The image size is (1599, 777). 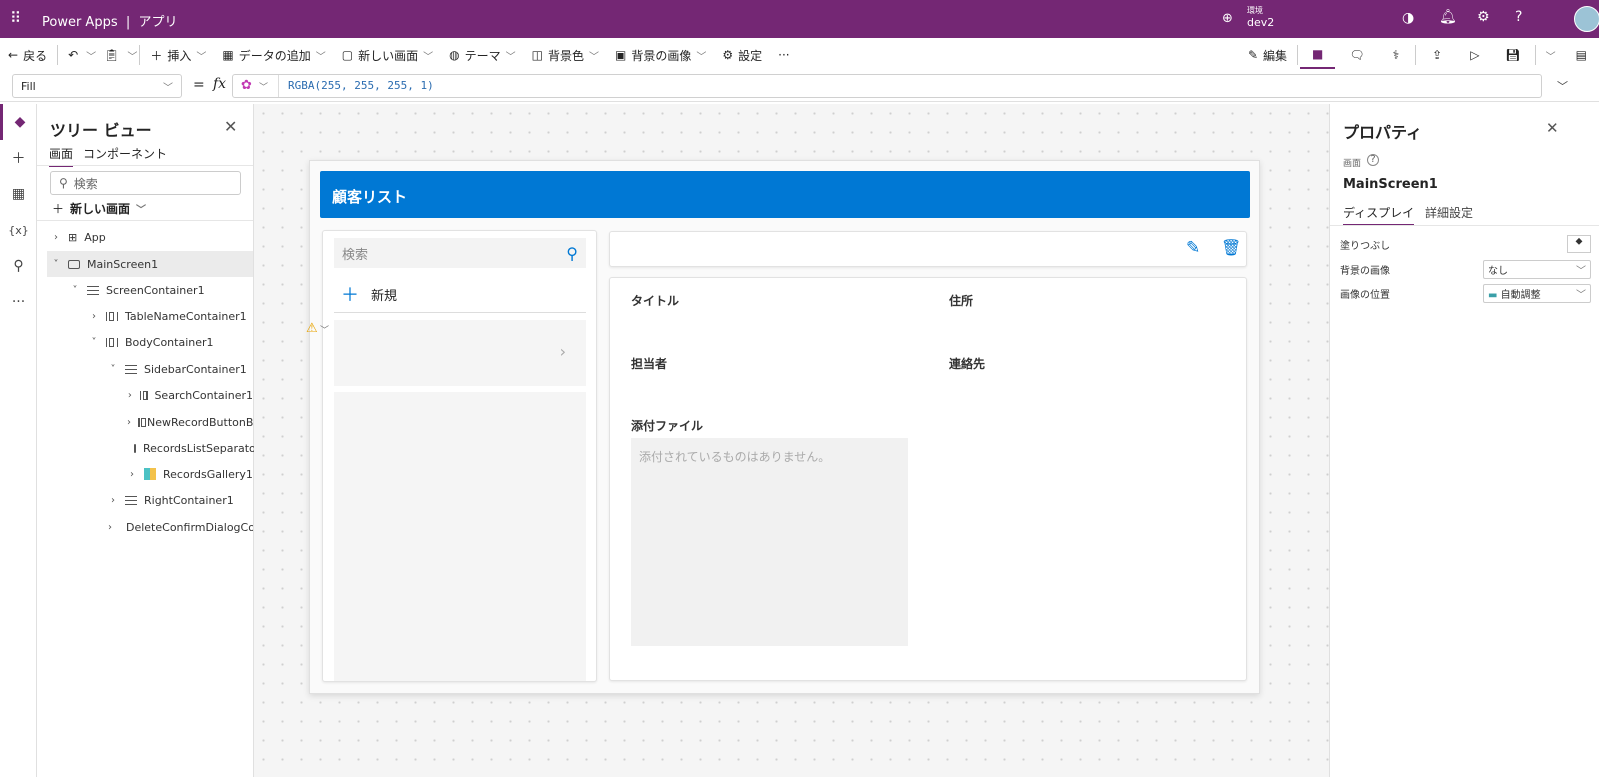 I want to click on delete-icon: 🗑︎, so click(x=1231, y=247).